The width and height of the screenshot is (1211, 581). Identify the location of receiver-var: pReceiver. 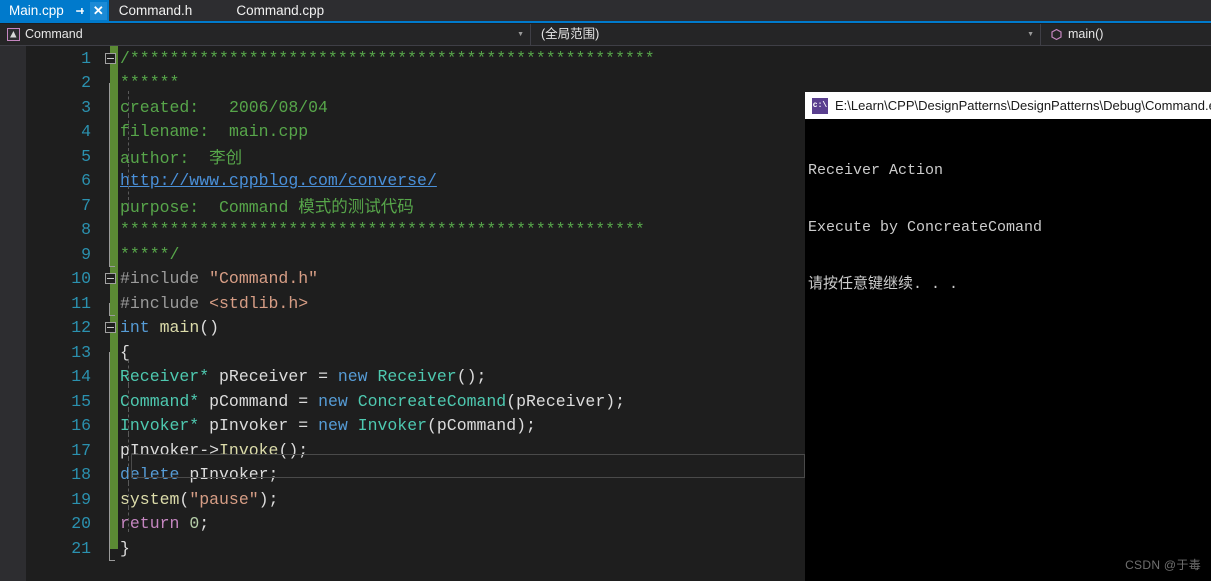
(264, 377).